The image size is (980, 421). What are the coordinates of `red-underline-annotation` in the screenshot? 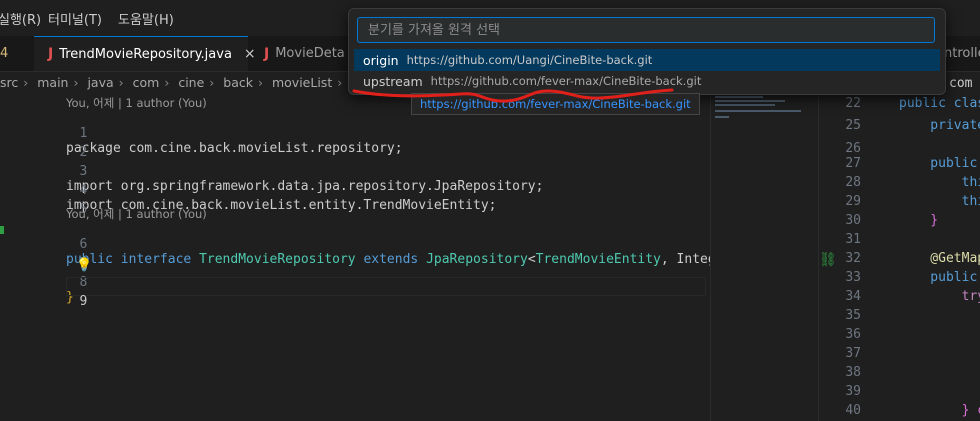 It's located at (513, 95).